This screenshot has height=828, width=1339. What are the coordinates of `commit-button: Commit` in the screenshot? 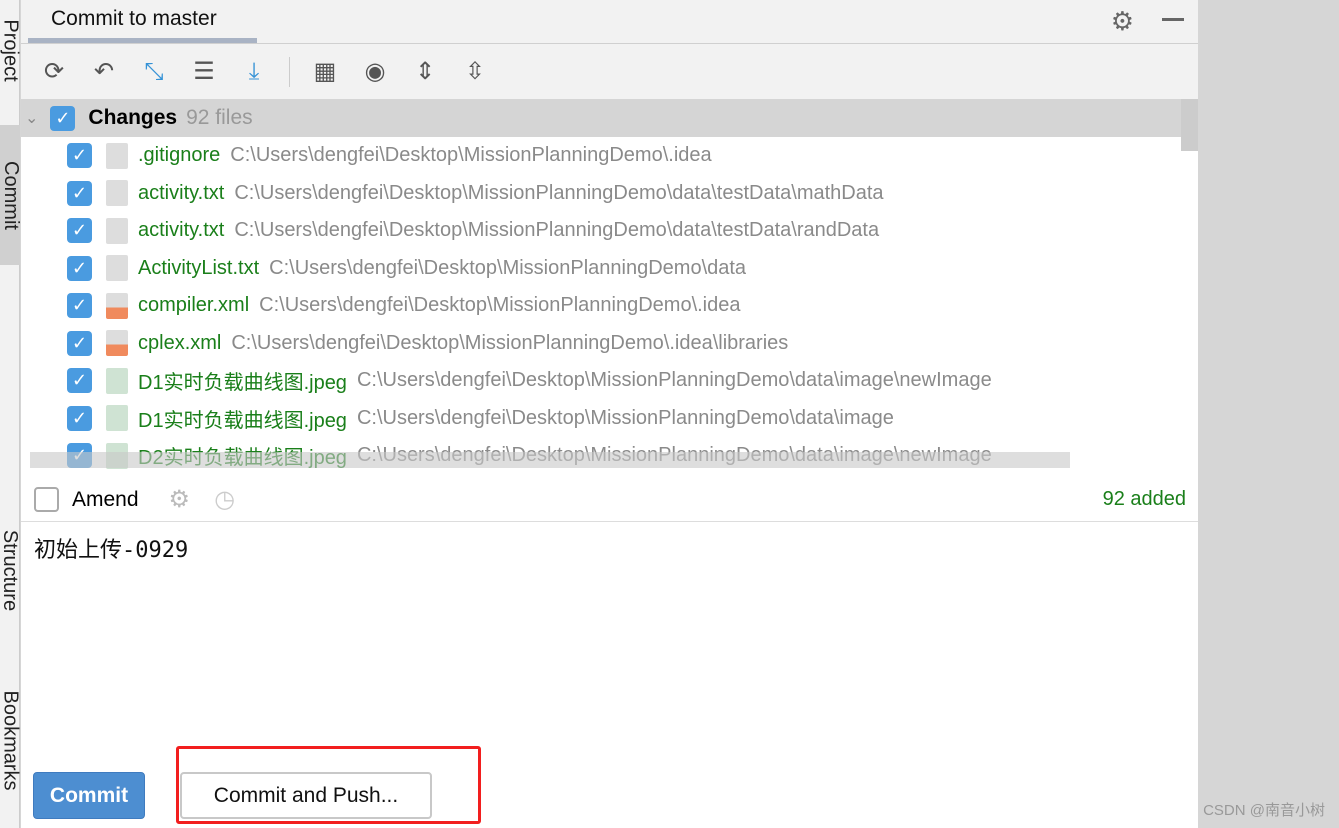 It's located at (89, 795).